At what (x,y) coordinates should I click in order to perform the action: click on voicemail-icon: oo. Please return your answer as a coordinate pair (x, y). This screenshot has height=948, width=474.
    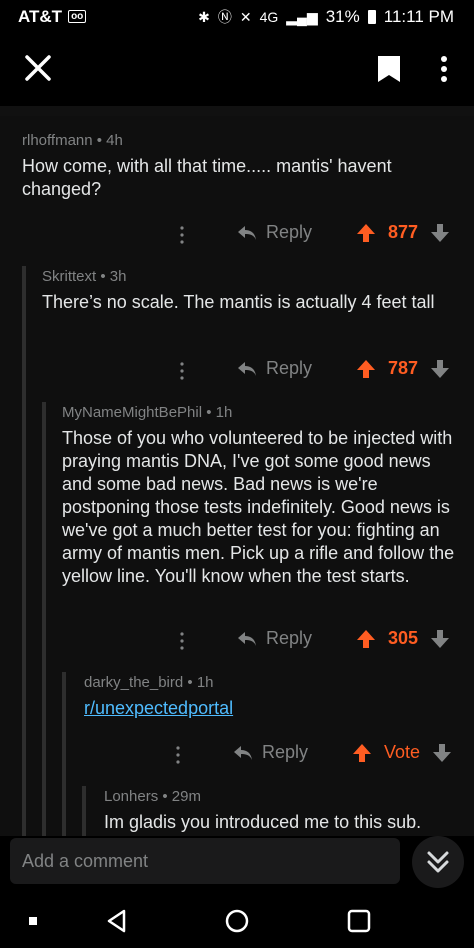
    Looking at the image, I should click on (77, 16).